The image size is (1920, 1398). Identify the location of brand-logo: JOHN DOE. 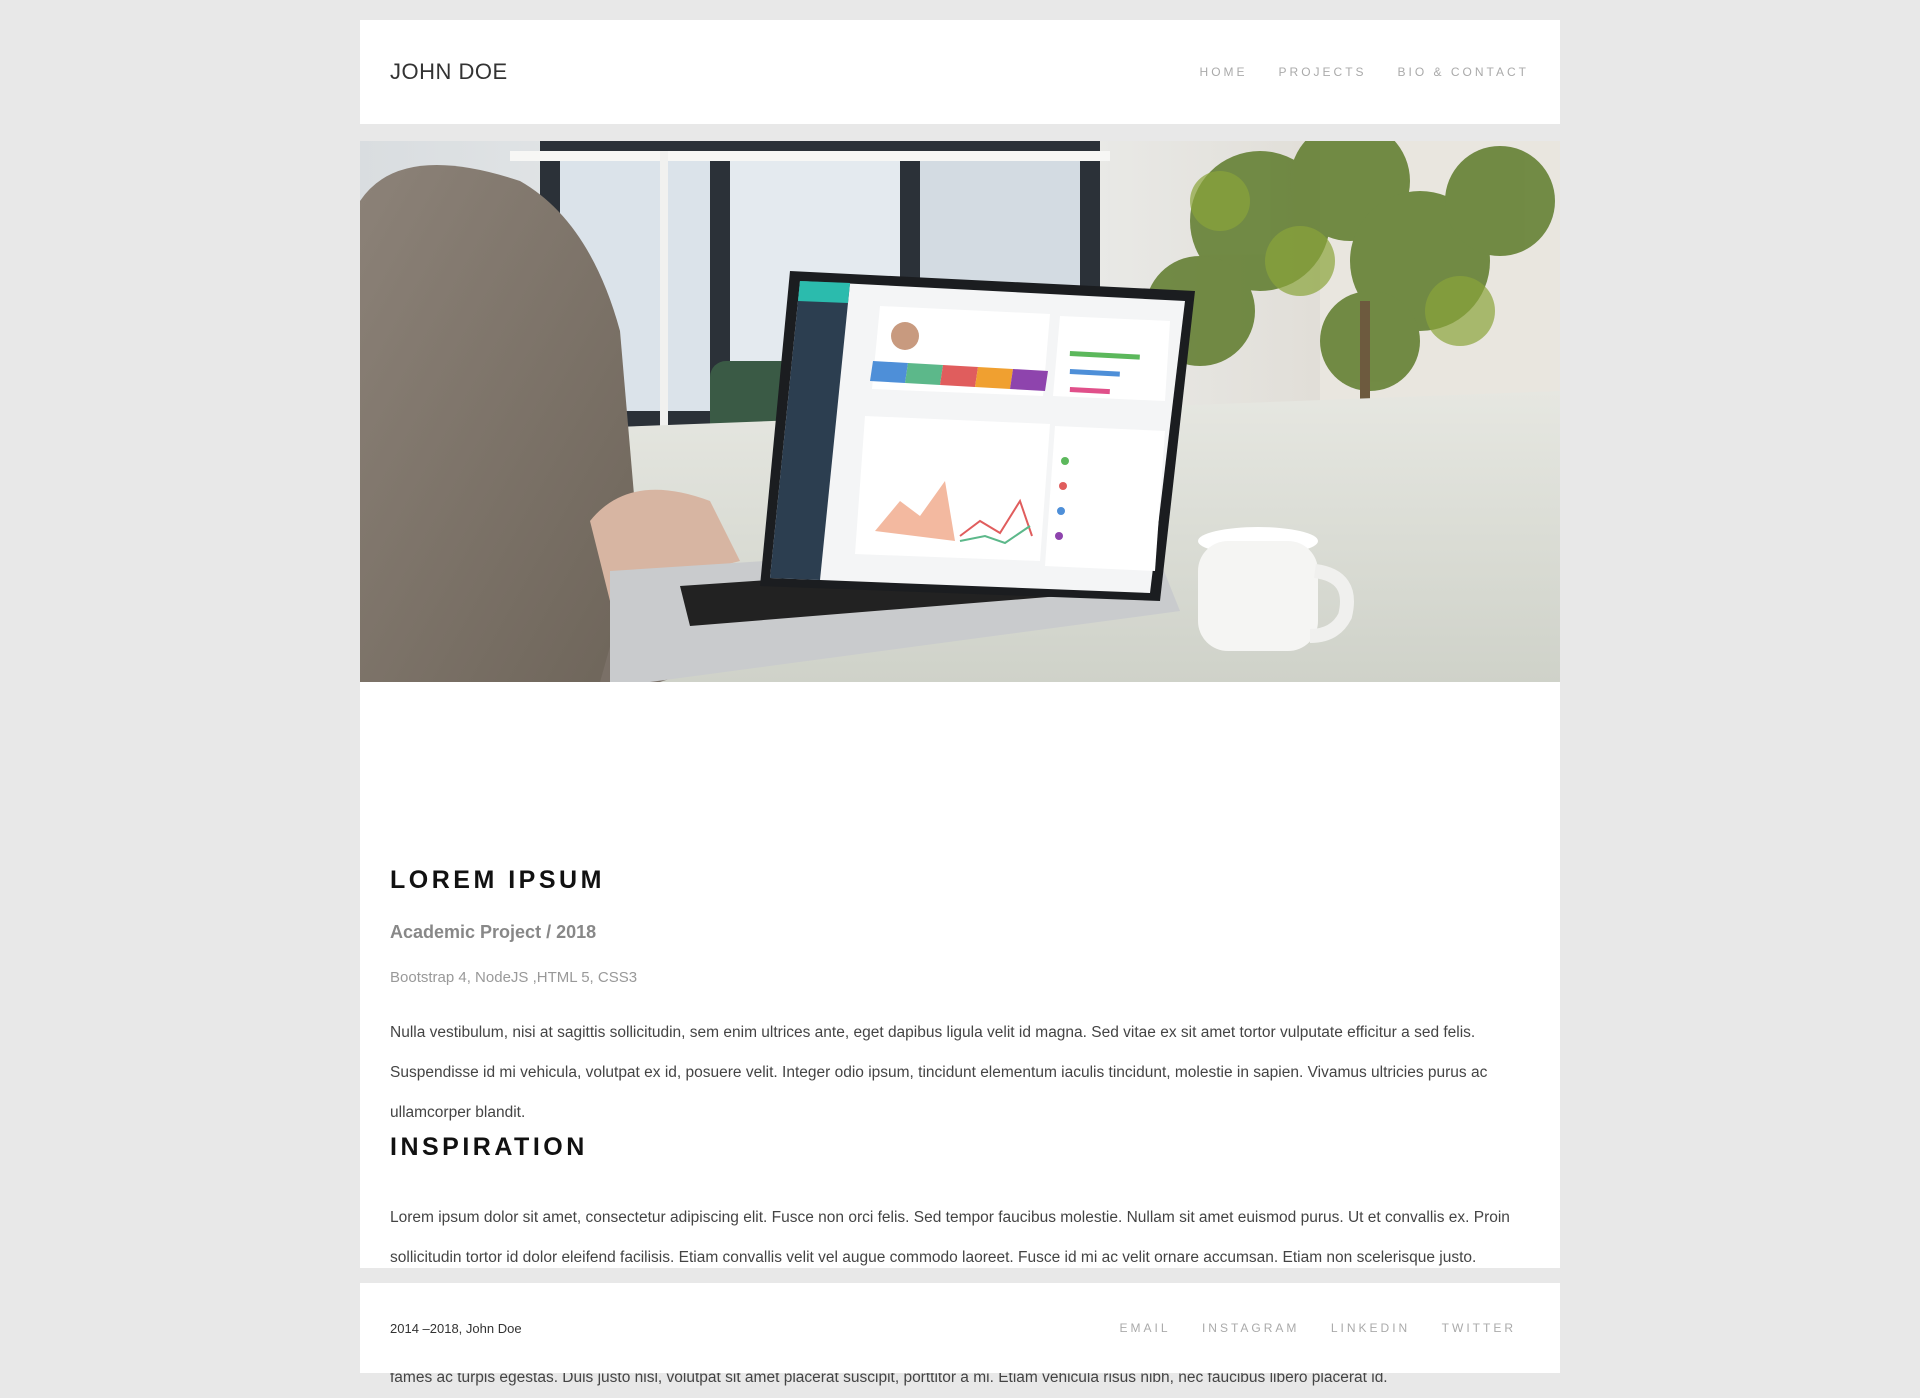
(449, 72).